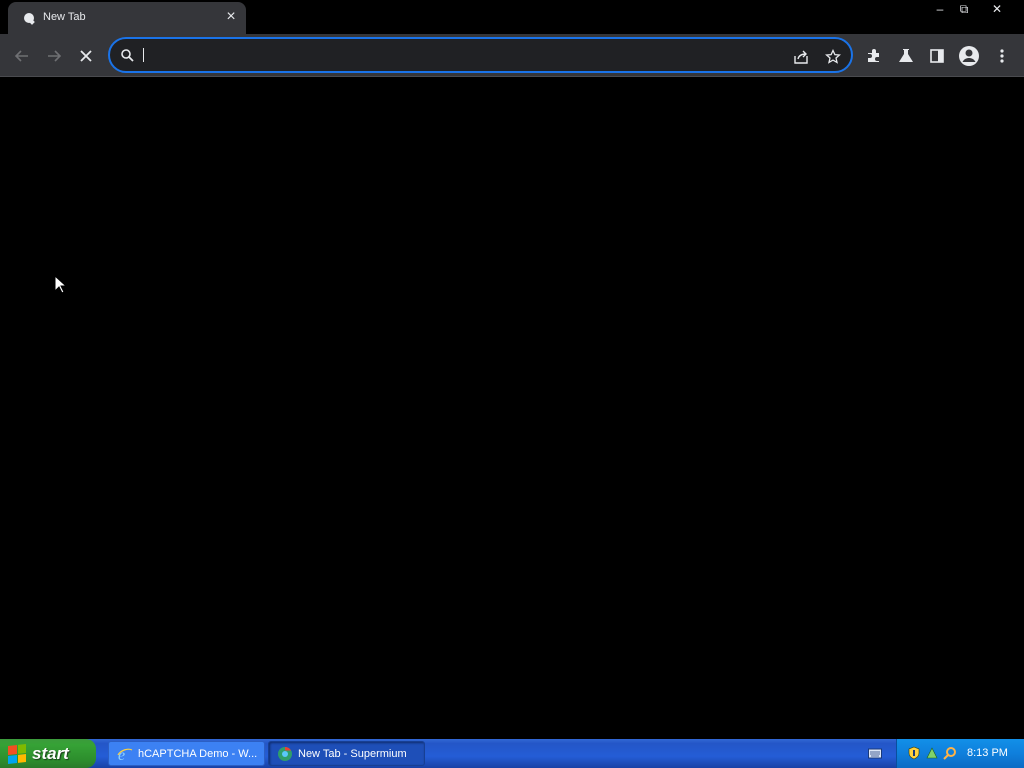 The height and width of the screenshot is (768, 1024). I want to click on internet-explorer-icon: e, so click(125, 754).